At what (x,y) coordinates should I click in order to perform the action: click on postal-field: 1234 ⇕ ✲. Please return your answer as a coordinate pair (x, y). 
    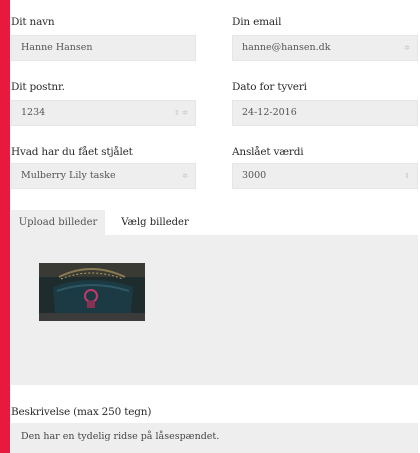
    Looking at the image, I should click on (103, 113).